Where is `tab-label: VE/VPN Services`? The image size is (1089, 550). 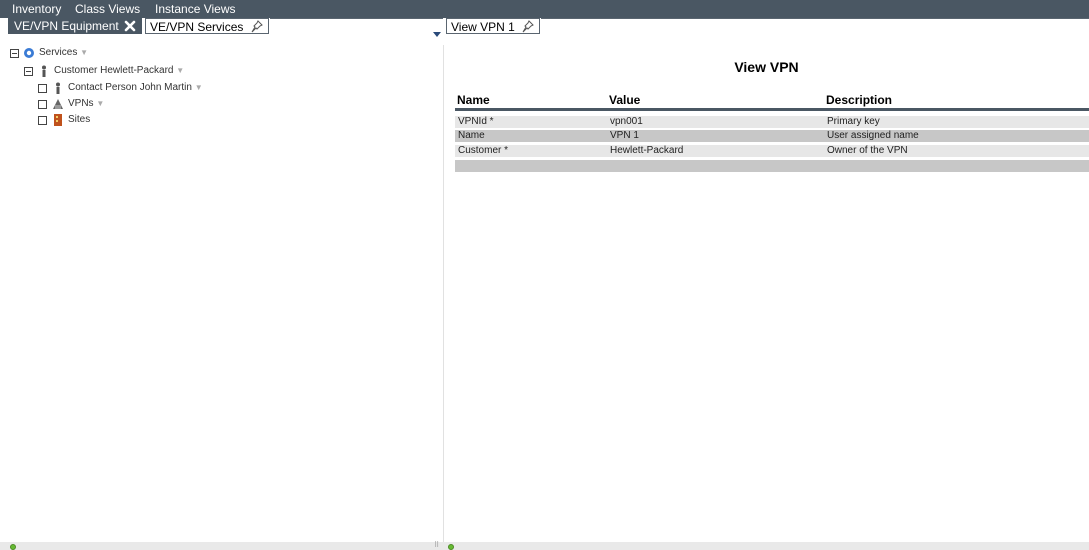 tab-label: VE/VPN Services is located at coordinates (197, 27).